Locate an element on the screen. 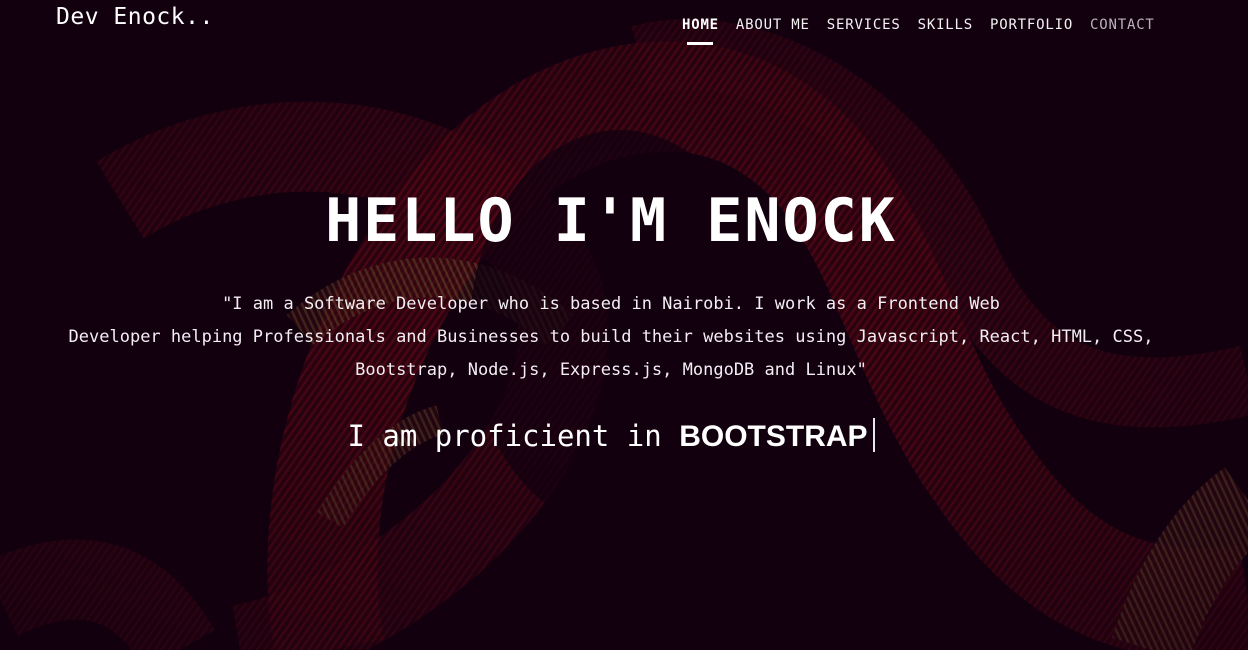  hero-title: HELLO I'M ENOCK is located at coordinates (611, 221).